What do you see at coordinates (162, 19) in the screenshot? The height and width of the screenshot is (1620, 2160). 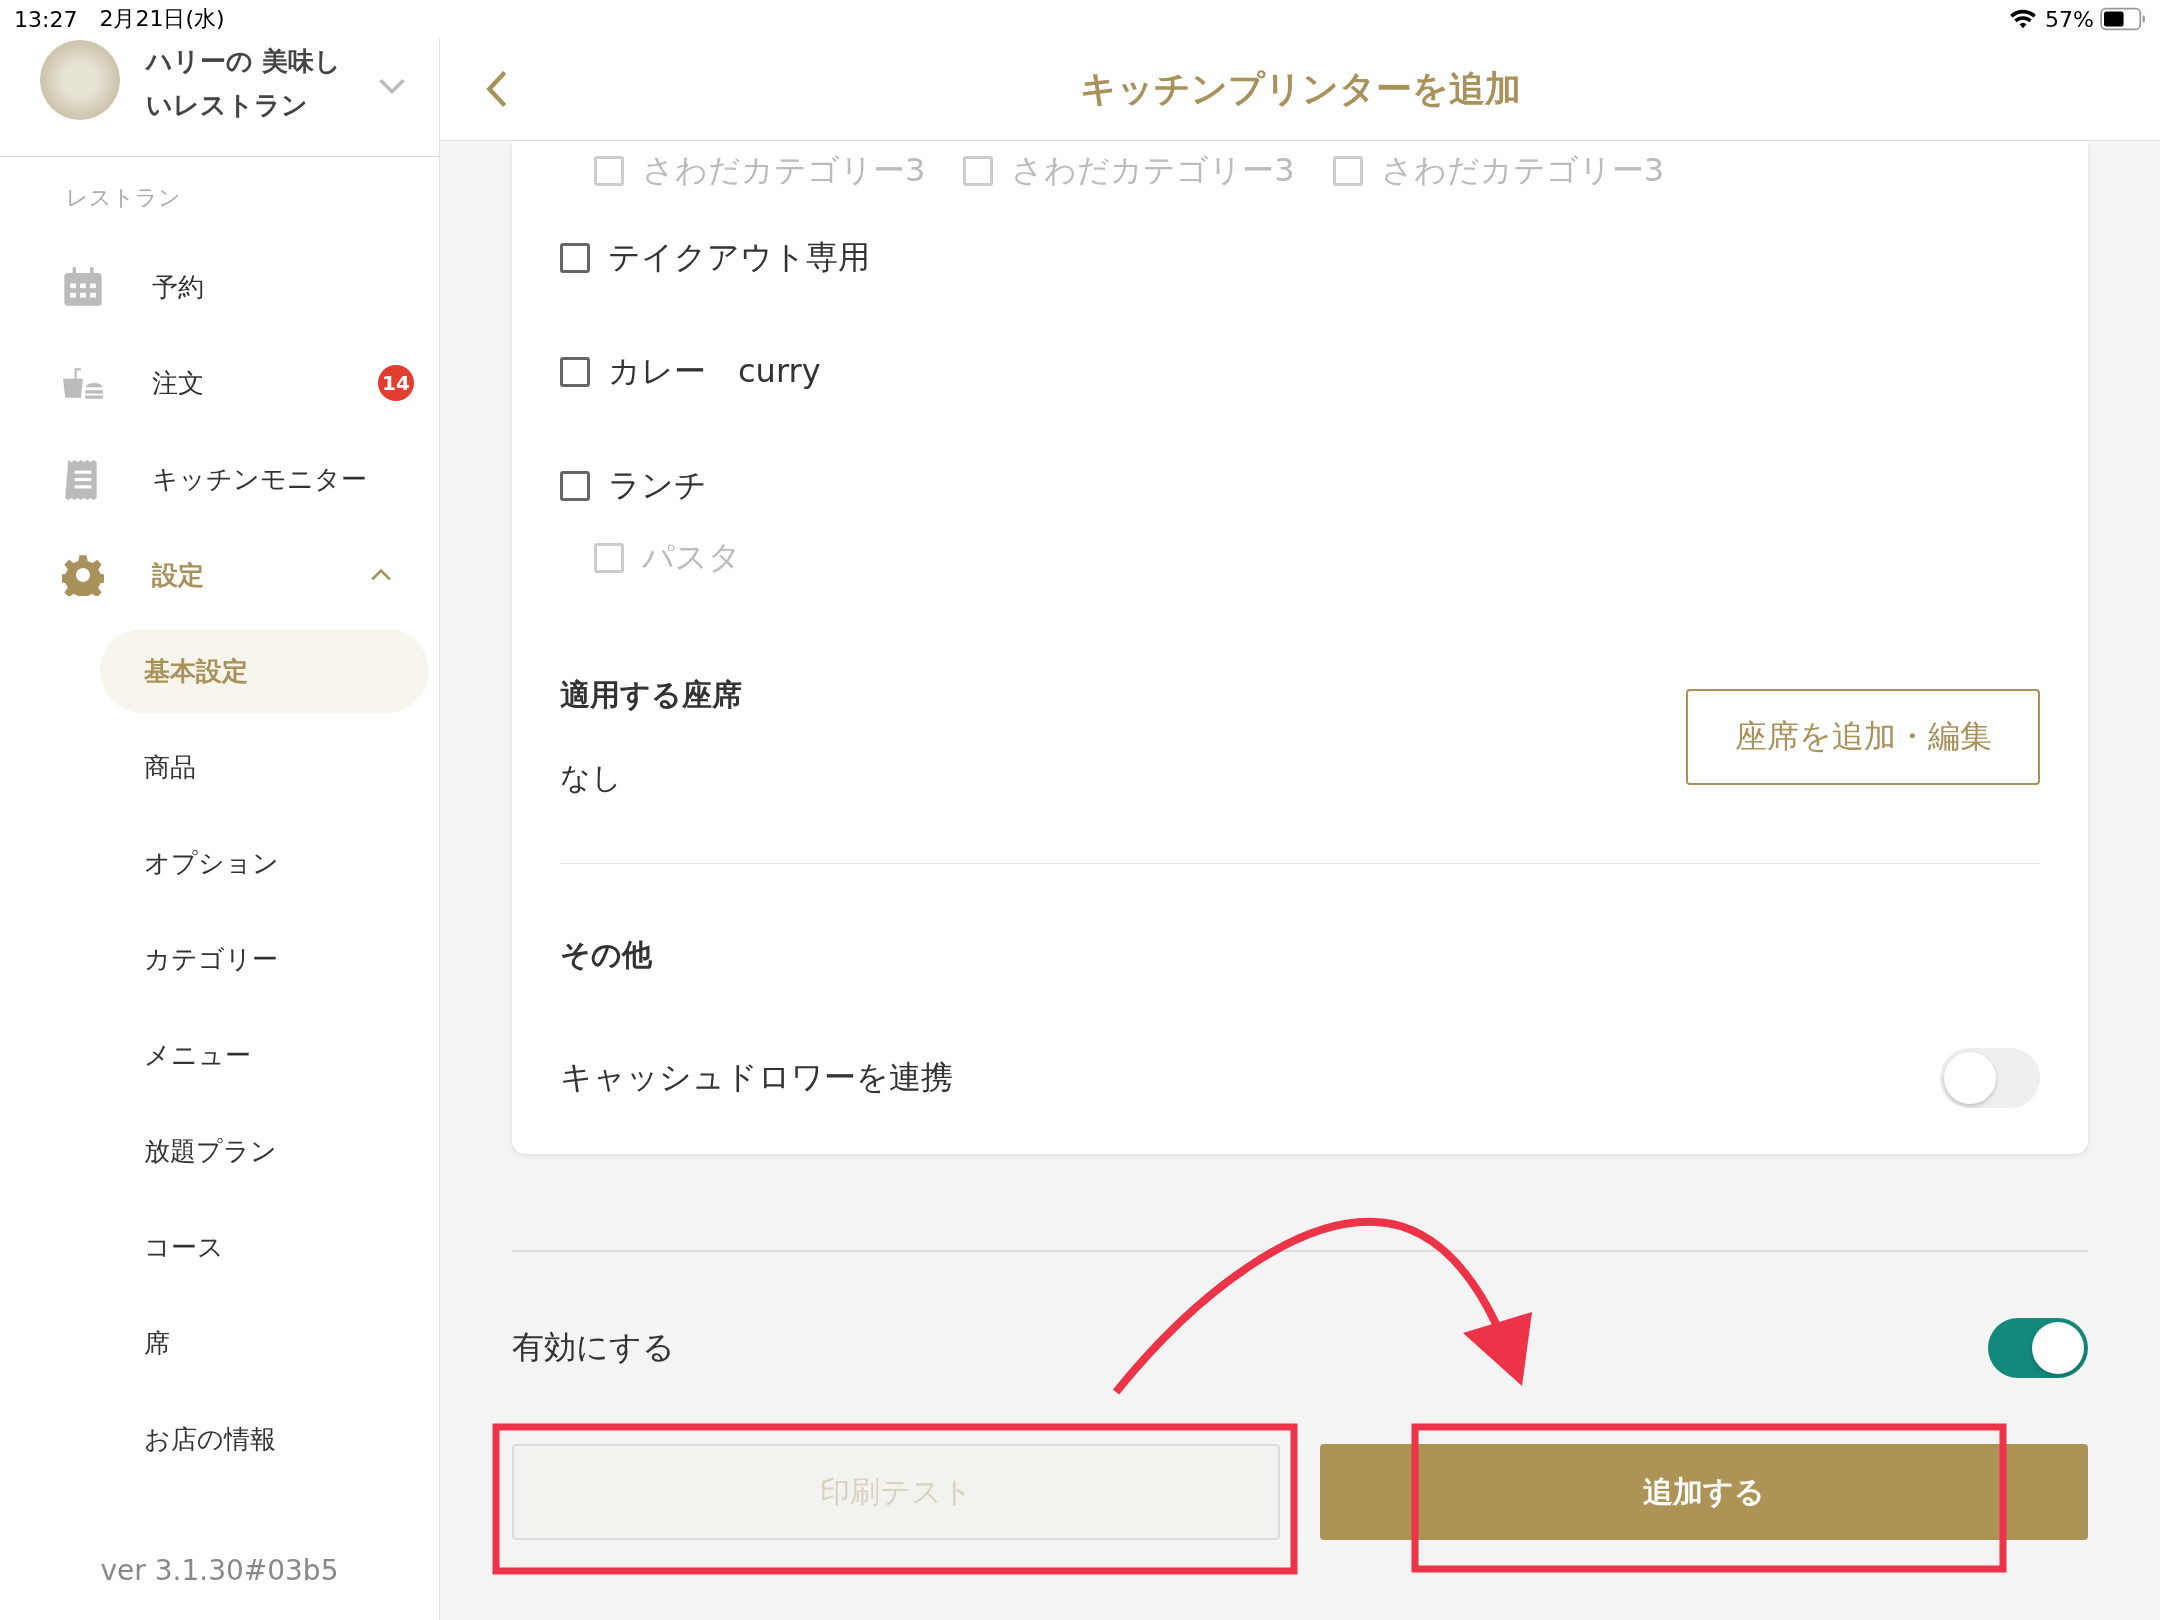 I see `status-date: 2月21日(水)` at bounding box center [162, 19].